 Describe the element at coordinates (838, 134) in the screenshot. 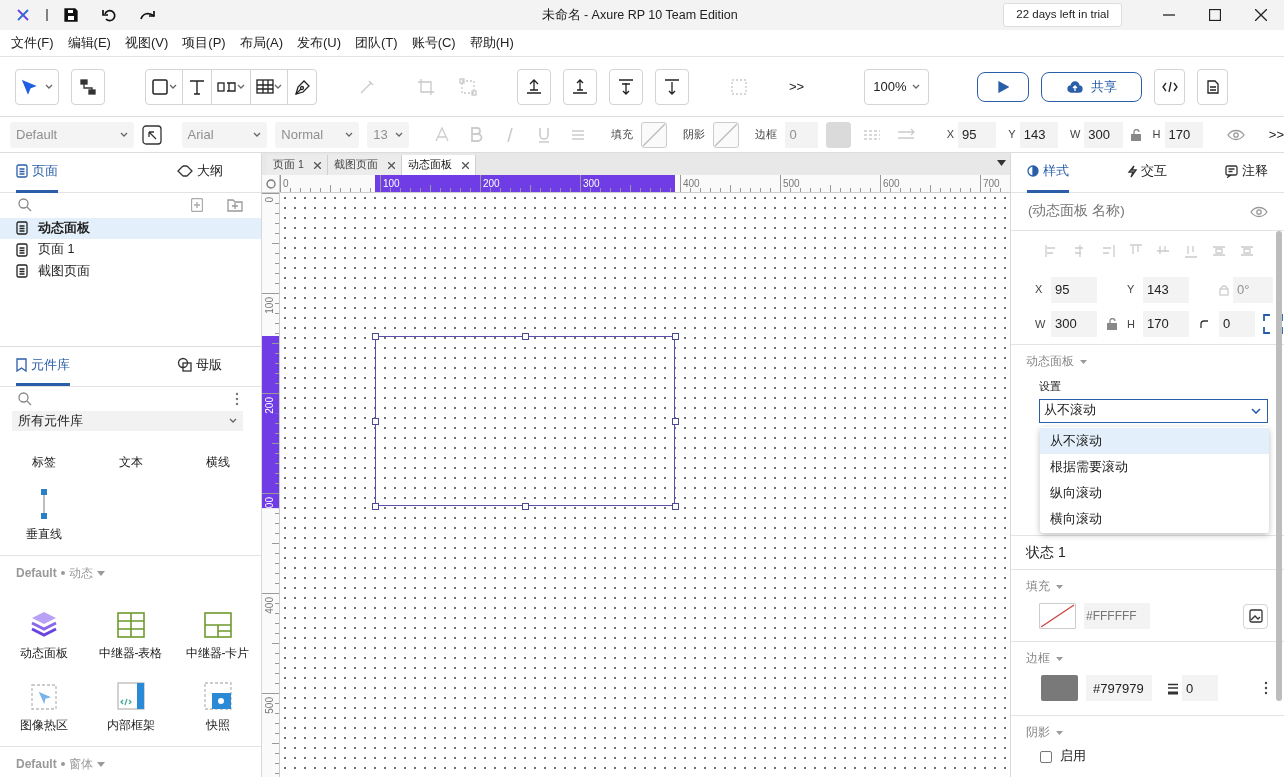

I see `border-color-swatch` at that location.